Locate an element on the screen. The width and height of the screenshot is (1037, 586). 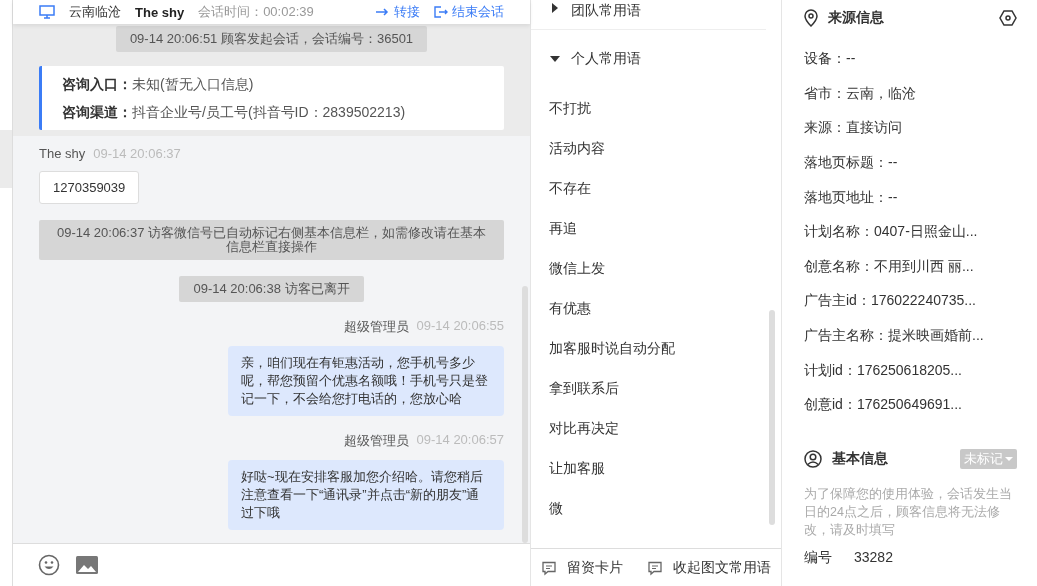
message-time: 09-14 20:06:57 is located at coordinates (460, 440).